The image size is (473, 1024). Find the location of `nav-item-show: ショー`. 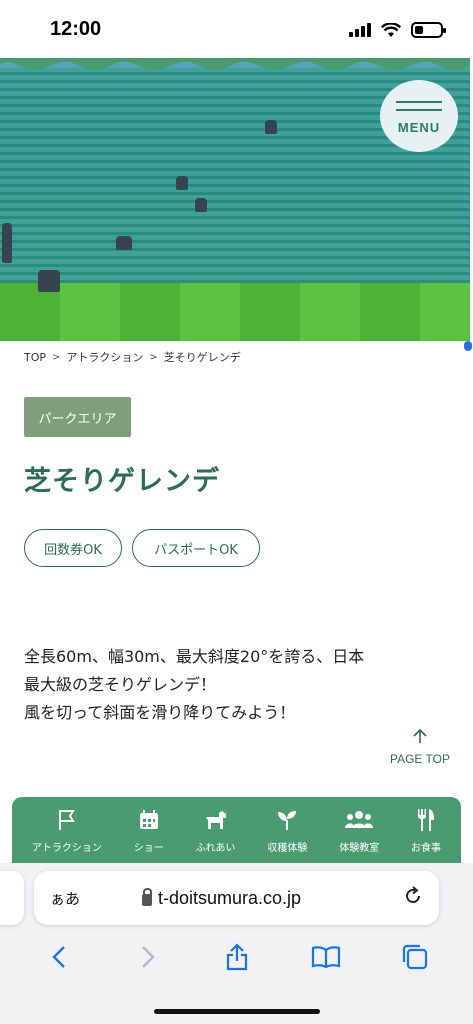

nav-item-show: ショー is located at coordinates (149, 830).